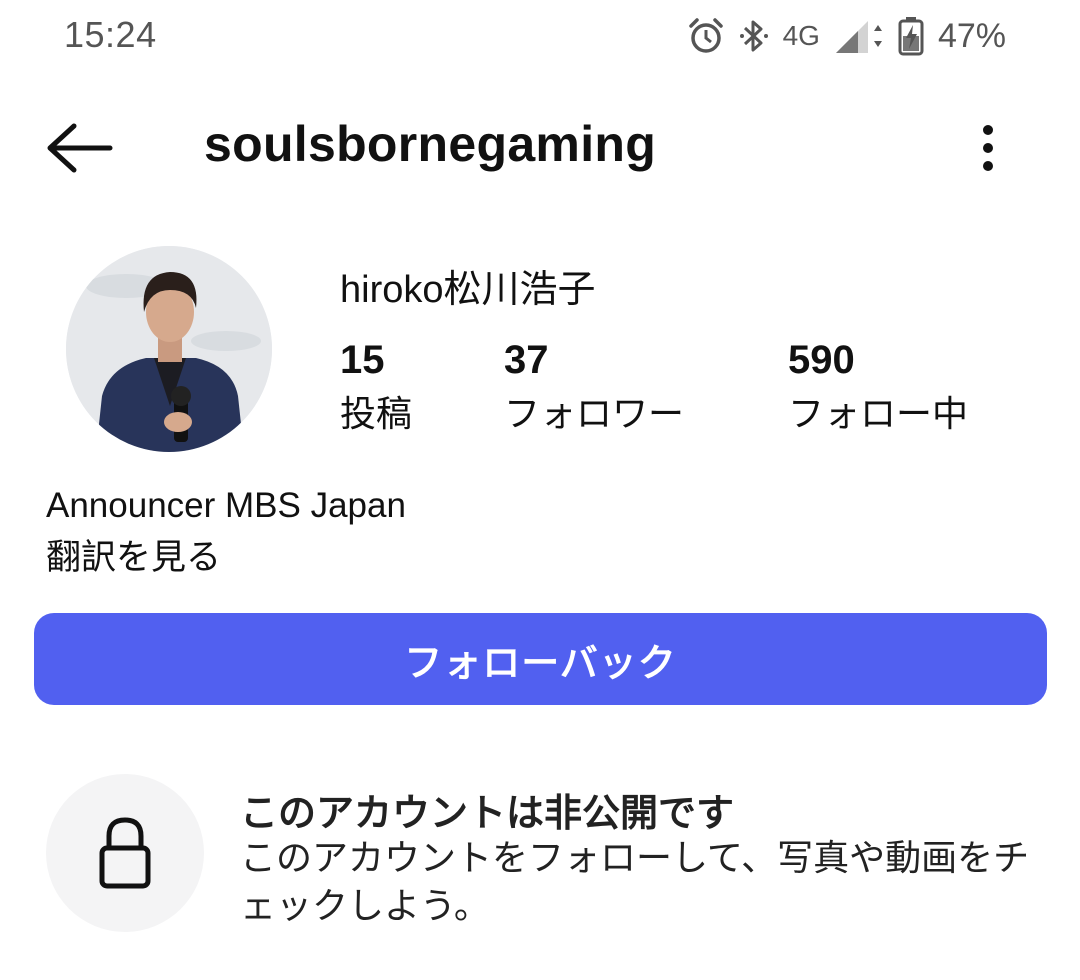 The image size is (1080, 980). I want to click on translate-link: 翻訳を見る, so click(133, 558).